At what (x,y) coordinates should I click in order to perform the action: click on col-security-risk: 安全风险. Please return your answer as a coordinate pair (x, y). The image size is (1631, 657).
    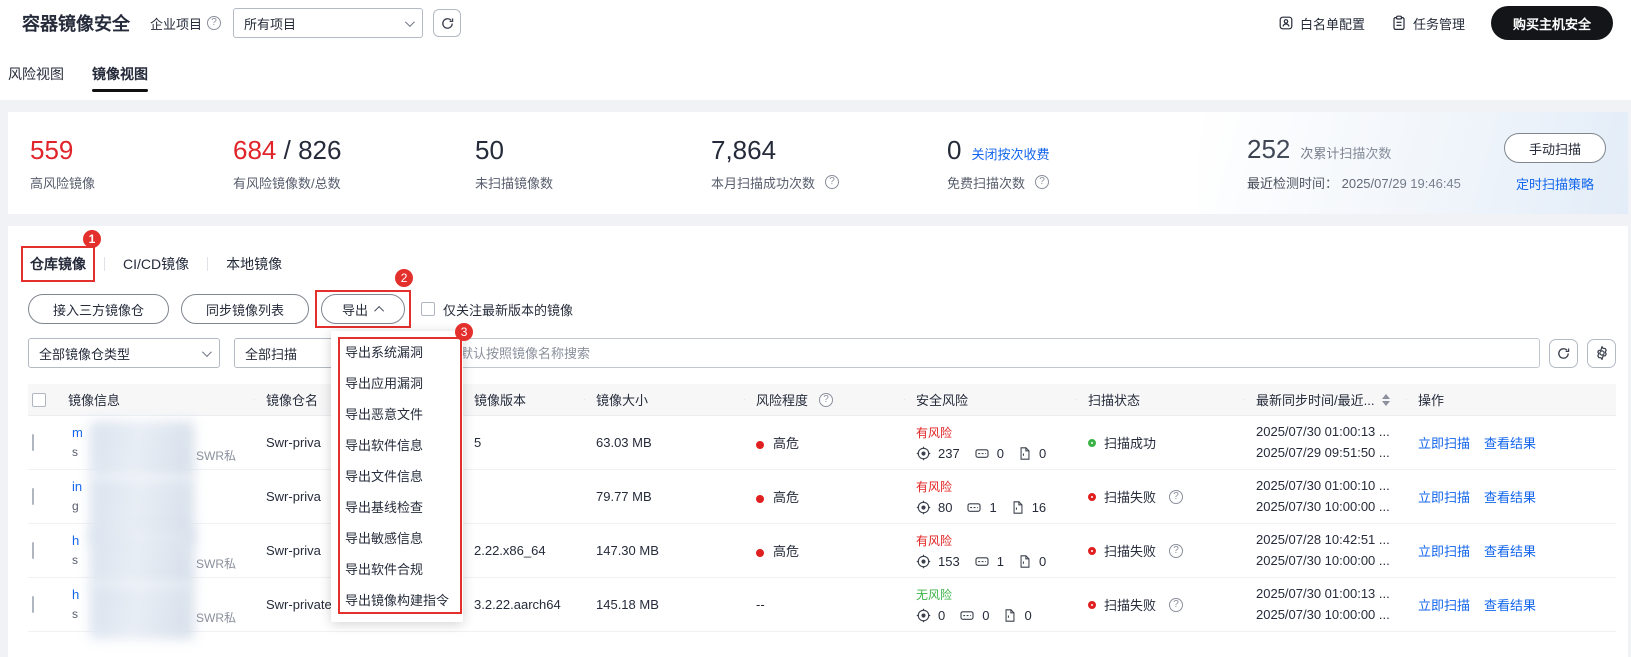
    Looking at the image, I should click on (990, 399).